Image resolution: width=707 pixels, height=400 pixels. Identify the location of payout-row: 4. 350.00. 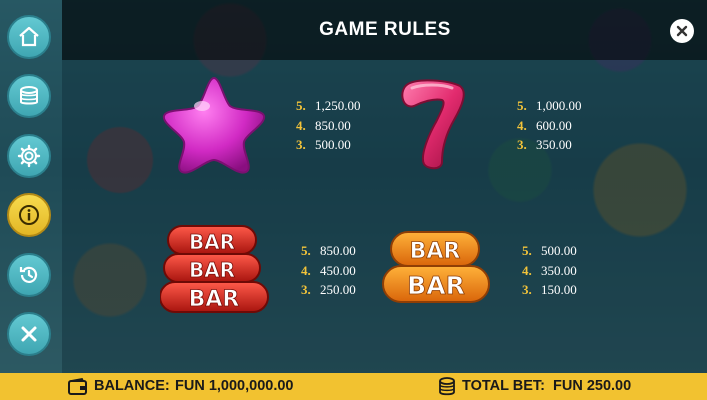
(549, 270).